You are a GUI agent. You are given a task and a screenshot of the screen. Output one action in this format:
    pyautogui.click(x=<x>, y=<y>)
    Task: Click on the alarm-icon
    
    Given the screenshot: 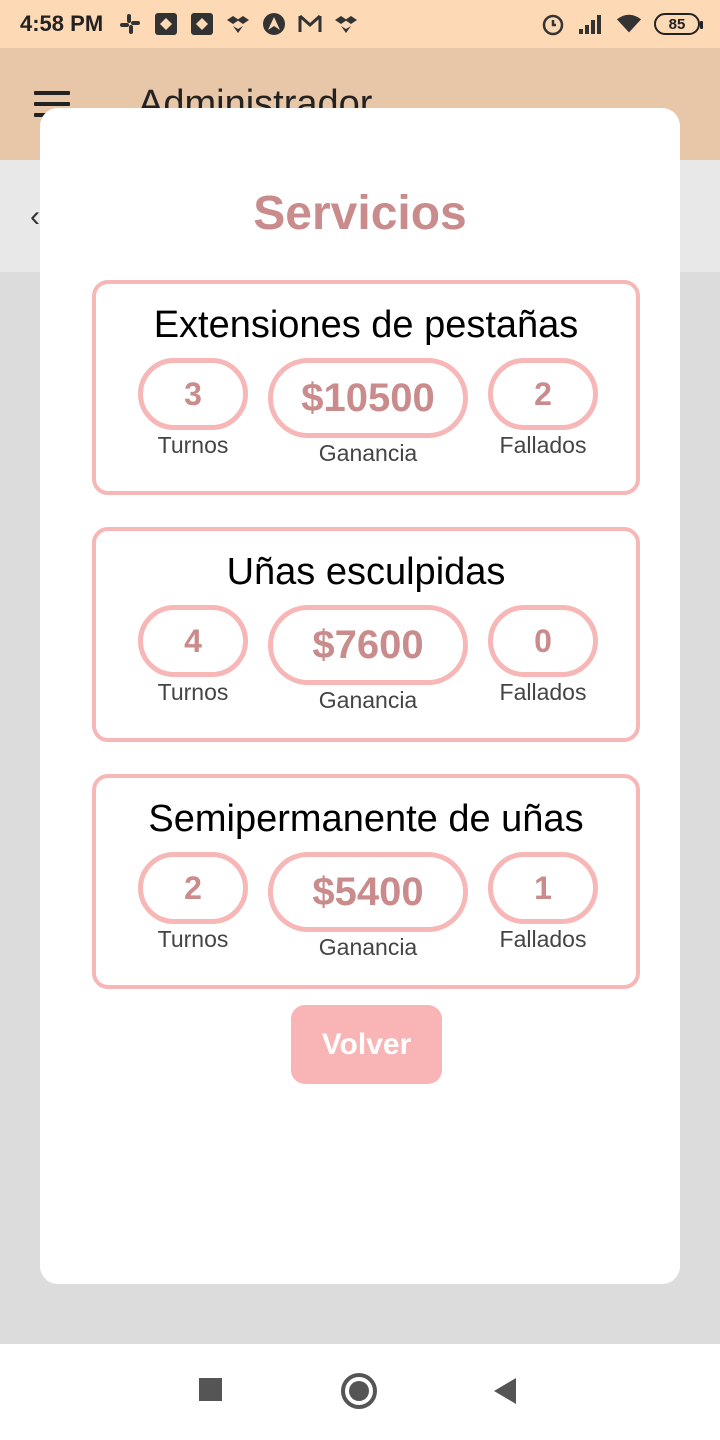 What is the action you would take?
    pyautogui.click(x=553, y=24)
    